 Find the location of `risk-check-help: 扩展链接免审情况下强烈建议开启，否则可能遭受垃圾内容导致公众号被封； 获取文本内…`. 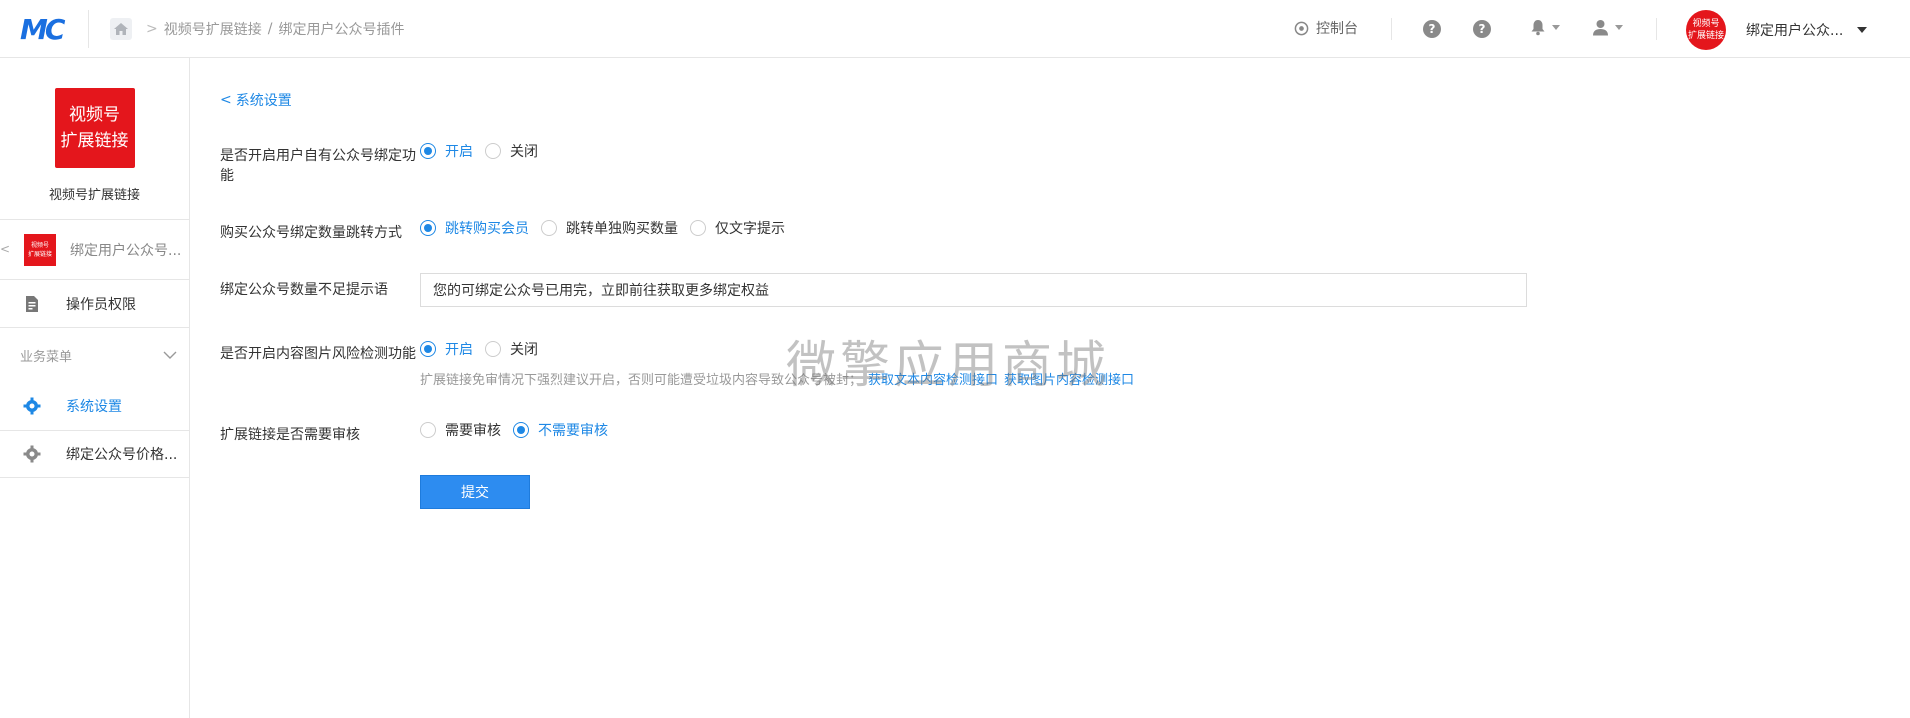

risk-check-help: 扩展链接免审情况下强烈建议开启，否则可能遭受垃圾内容导致公众号被封； 获取文本内… is located at coordinates (777, 378).